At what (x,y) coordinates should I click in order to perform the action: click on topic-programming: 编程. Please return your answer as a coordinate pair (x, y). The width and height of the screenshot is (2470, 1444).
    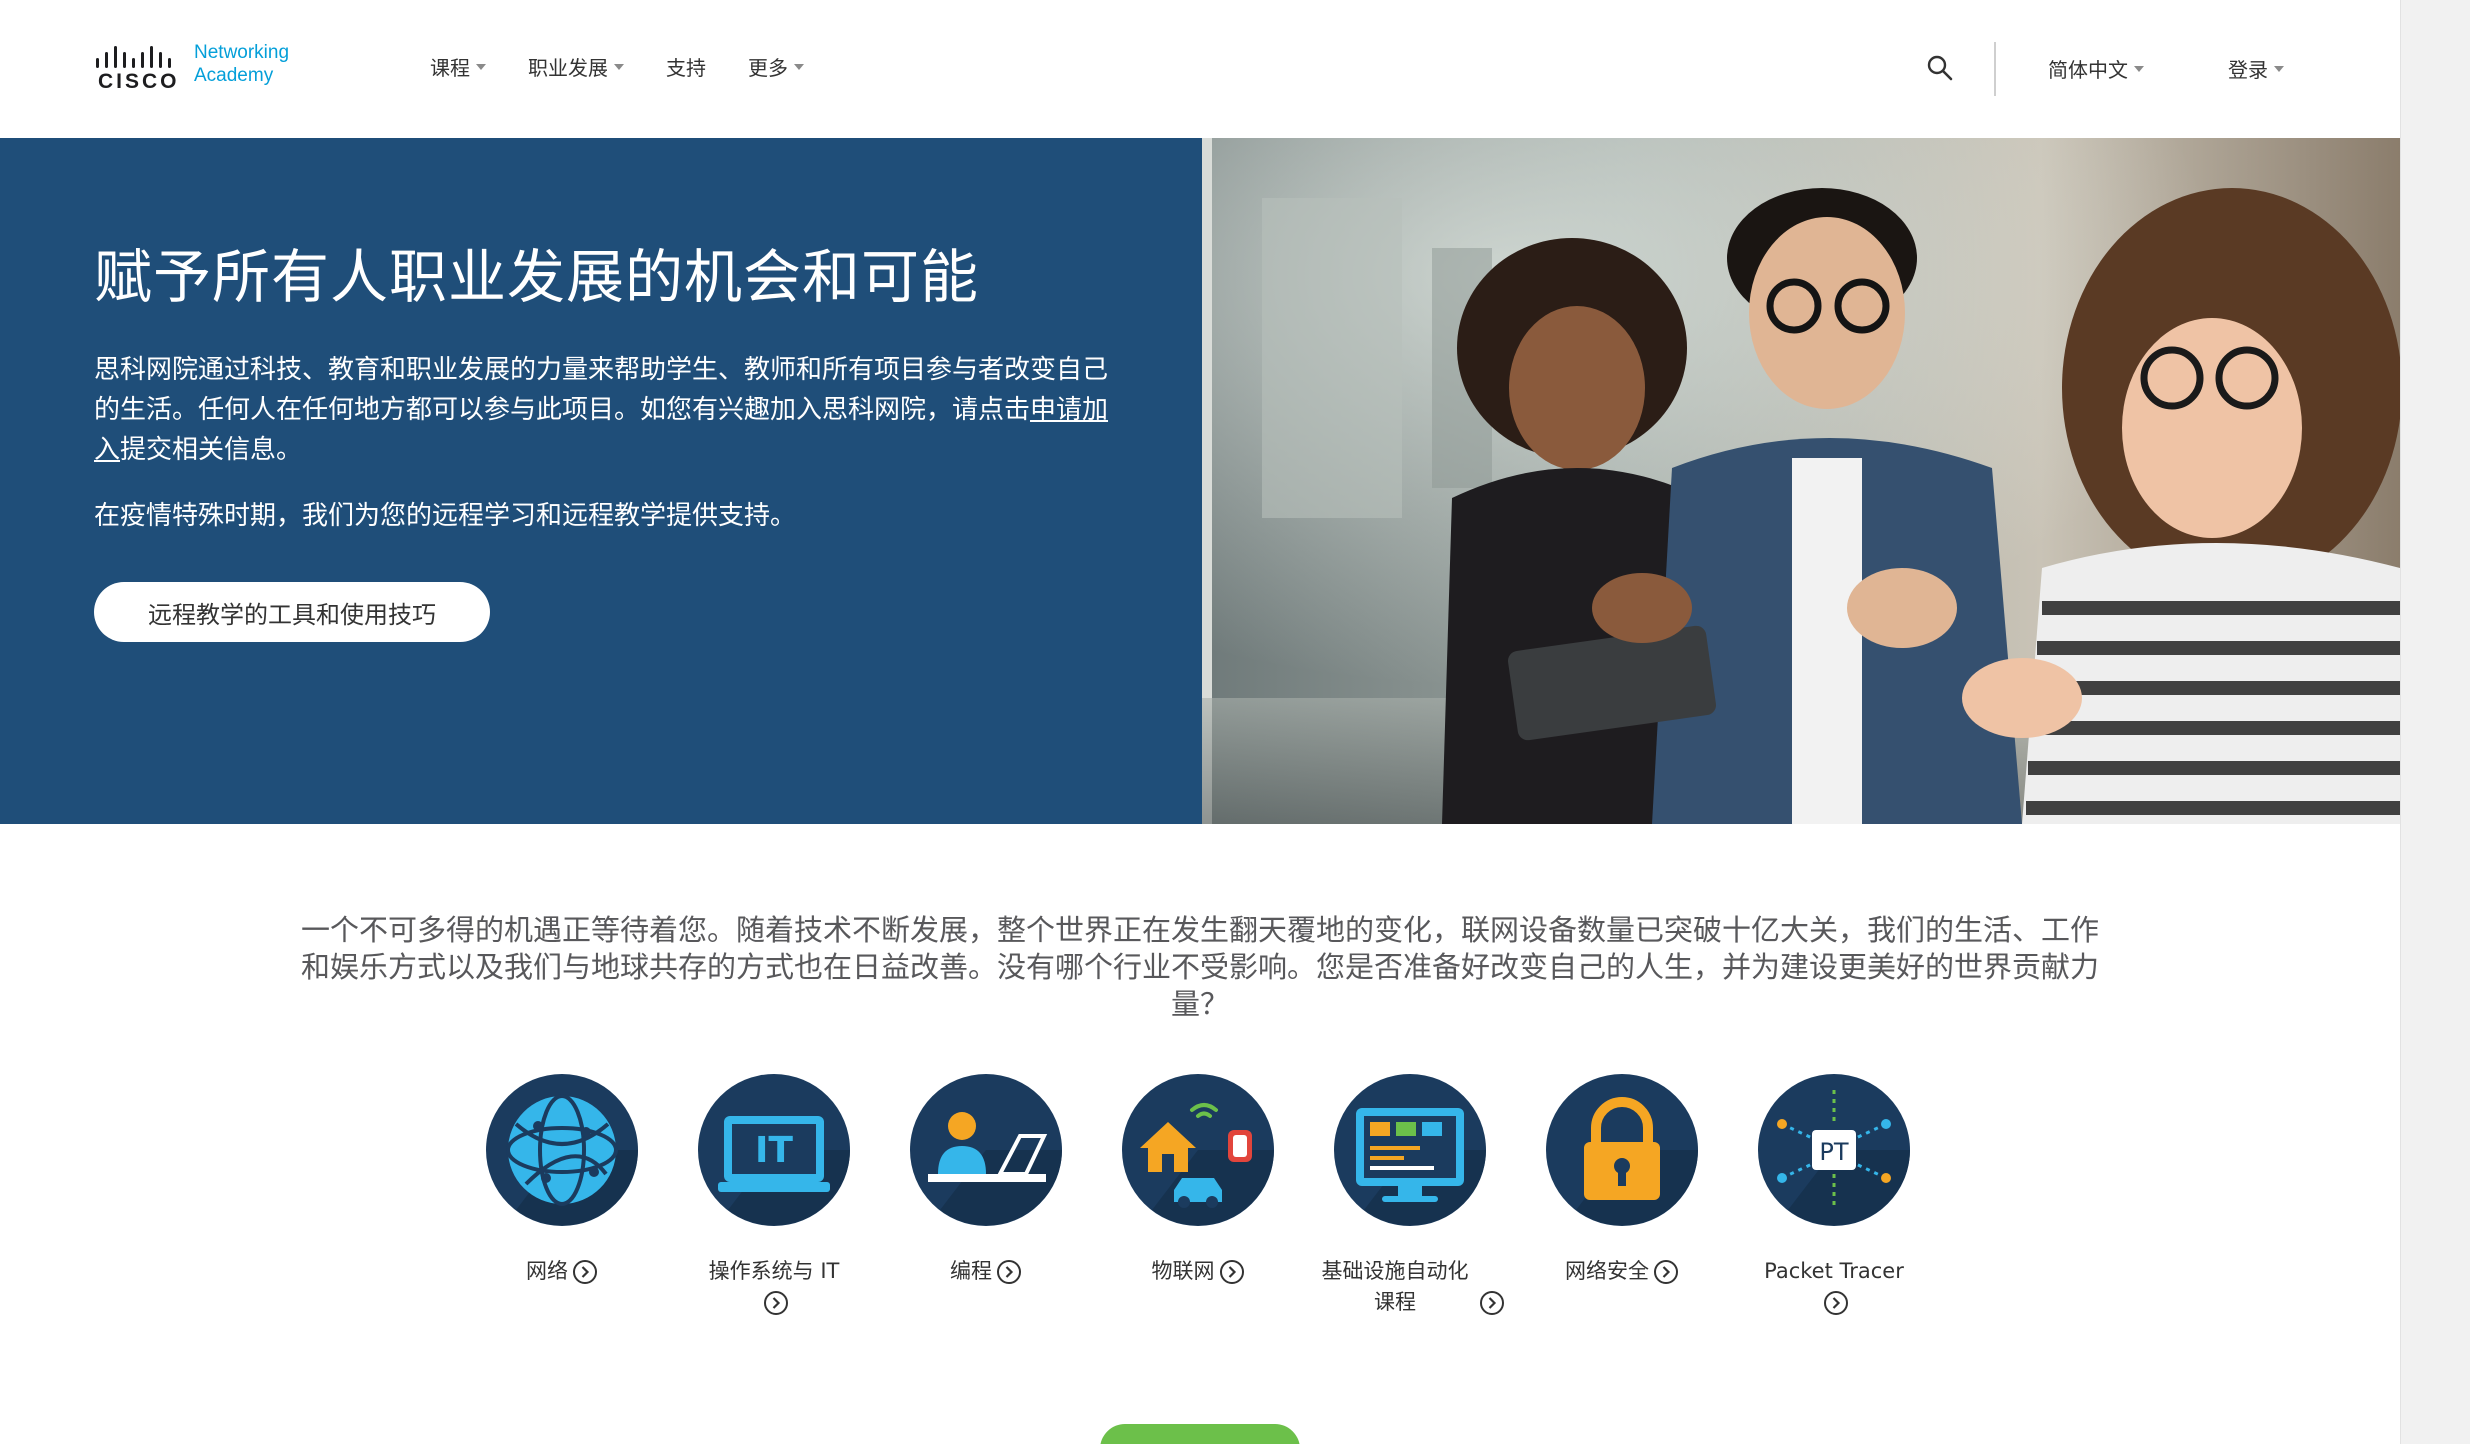
    Looking at the image, I should click on (986, 1180).